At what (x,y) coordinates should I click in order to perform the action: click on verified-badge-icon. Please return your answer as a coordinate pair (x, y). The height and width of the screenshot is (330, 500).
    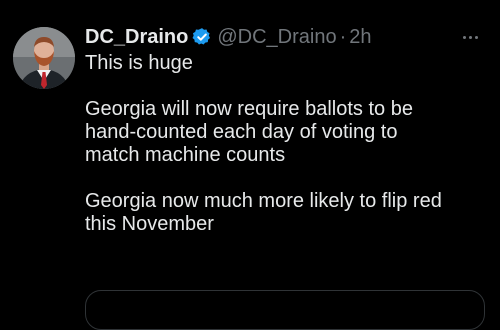
    Looking at the image, I should click on (202, 37).